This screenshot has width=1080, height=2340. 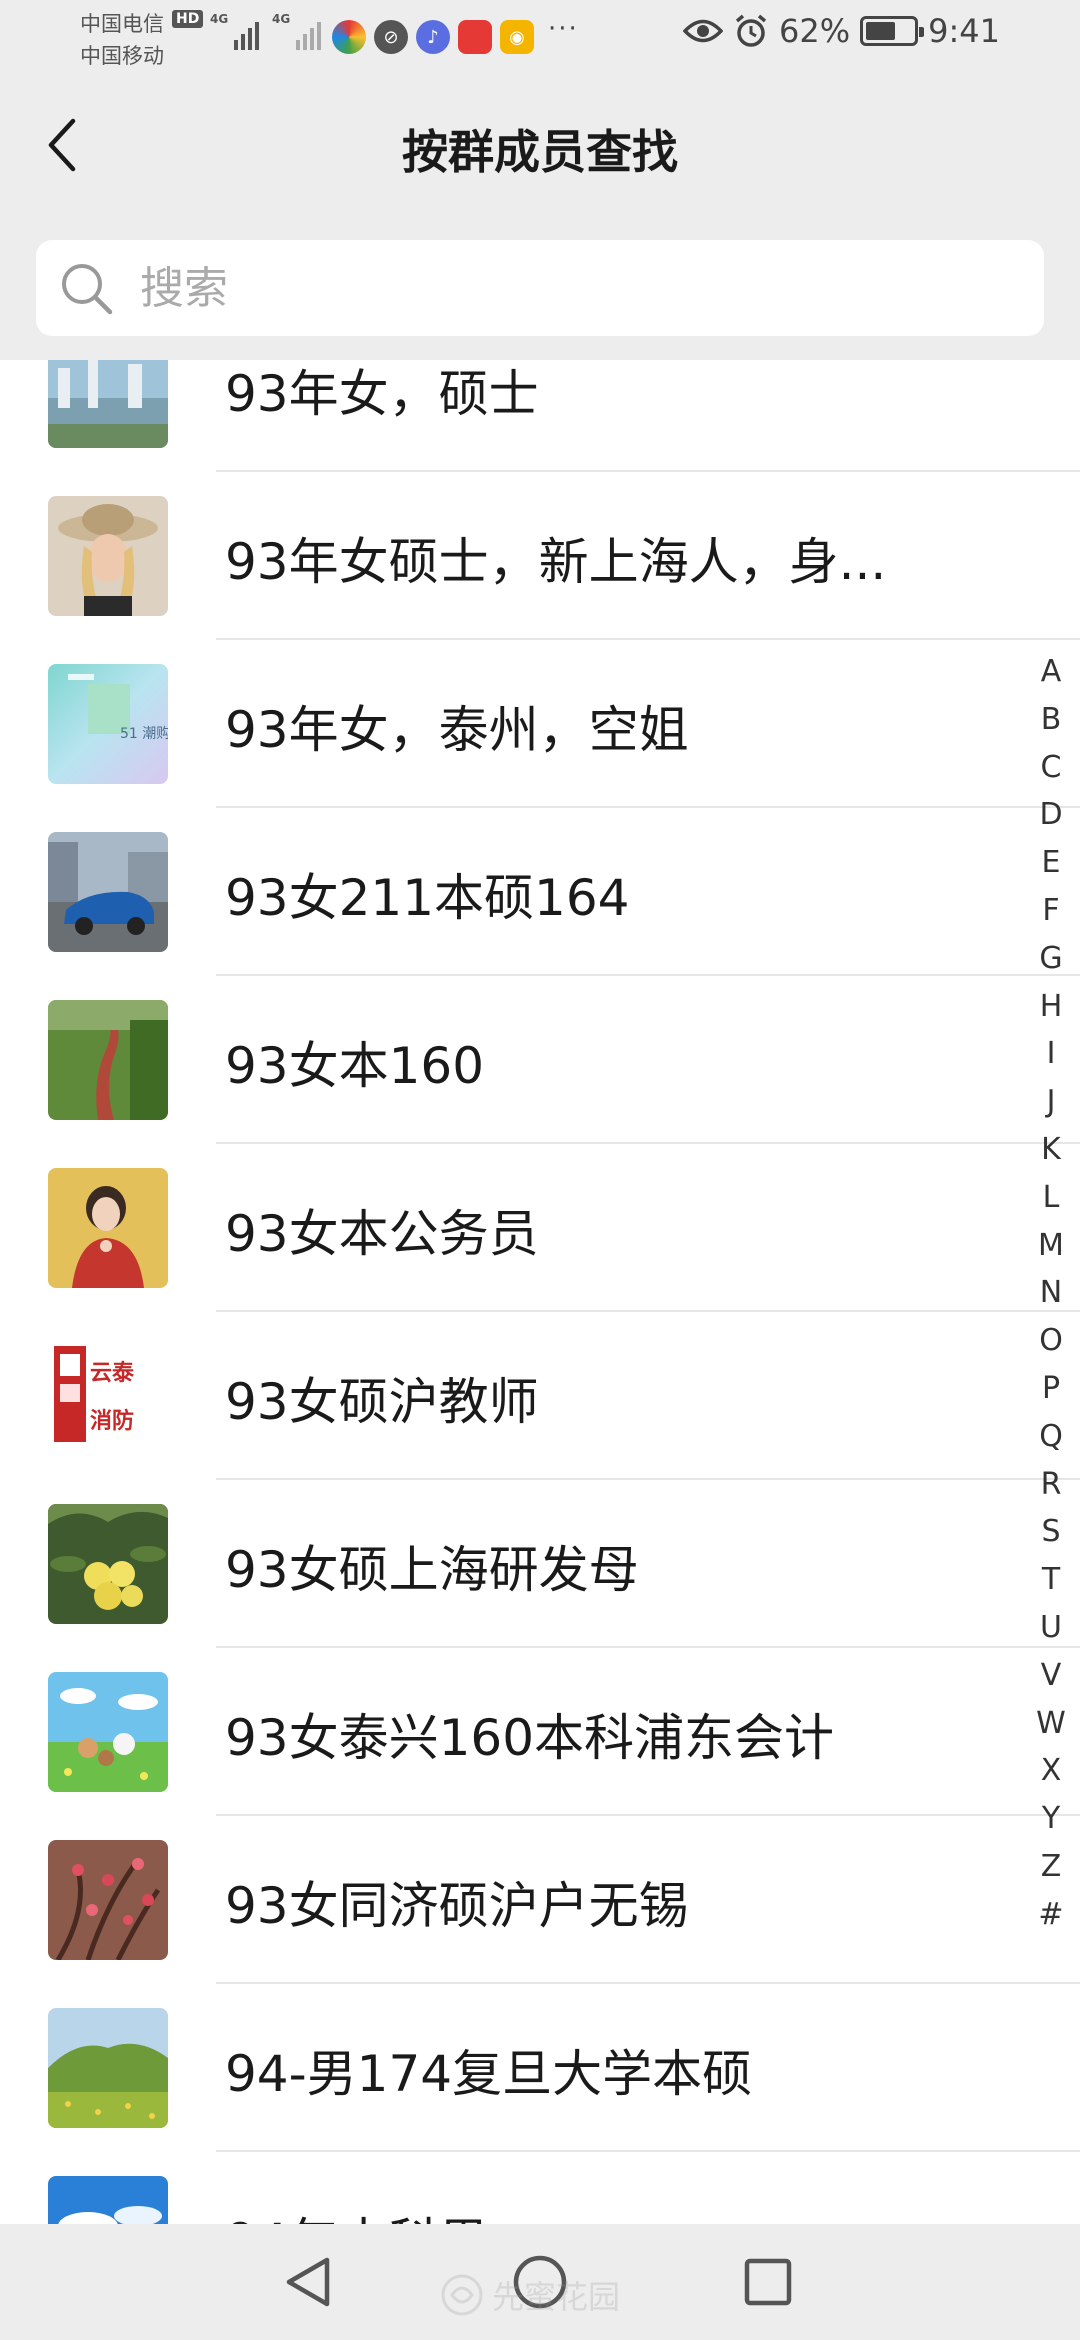 What do you see at coordinates (1050, 1532) in the screenshot?
I see `index-letter: S` at bounding box center [1050, 1532].